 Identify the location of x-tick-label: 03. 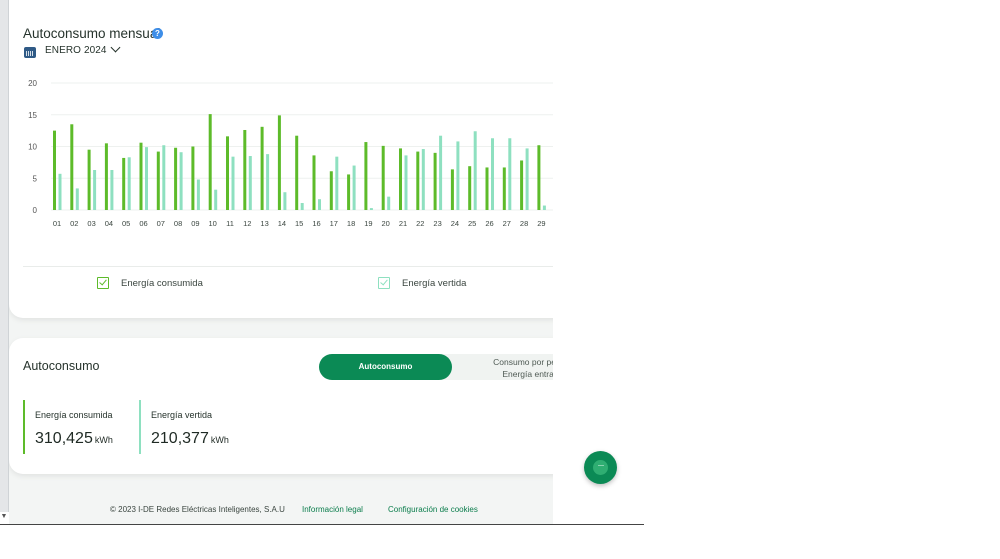
(91, 223).